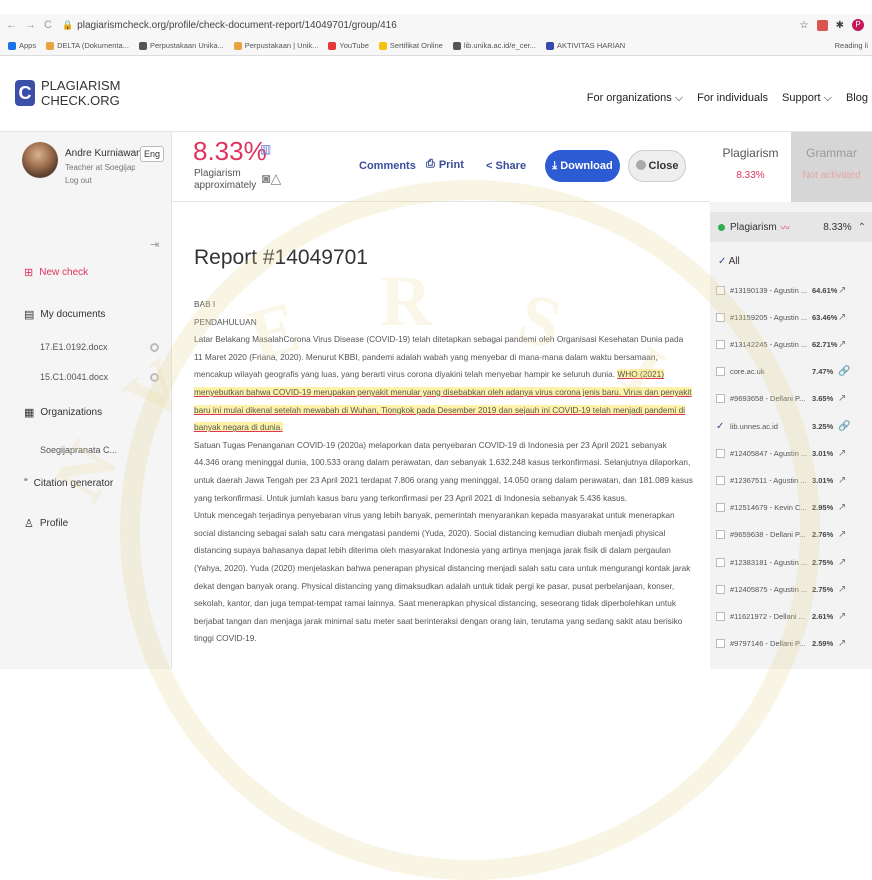 The height and width of the screenshot is (880, 872). I want to click on bookmark-item: Sertifikat Online, so click(410, 45).